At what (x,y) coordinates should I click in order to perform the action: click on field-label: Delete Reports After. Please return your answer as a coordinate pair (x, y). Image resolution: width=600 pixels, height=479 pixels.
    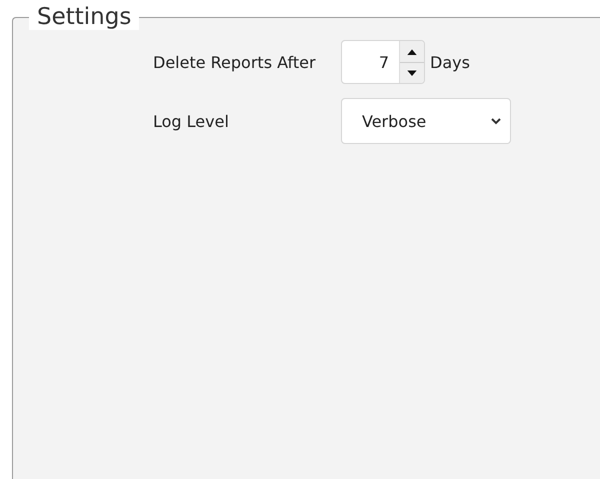
    Looking at the image, I should click on (235, 62).